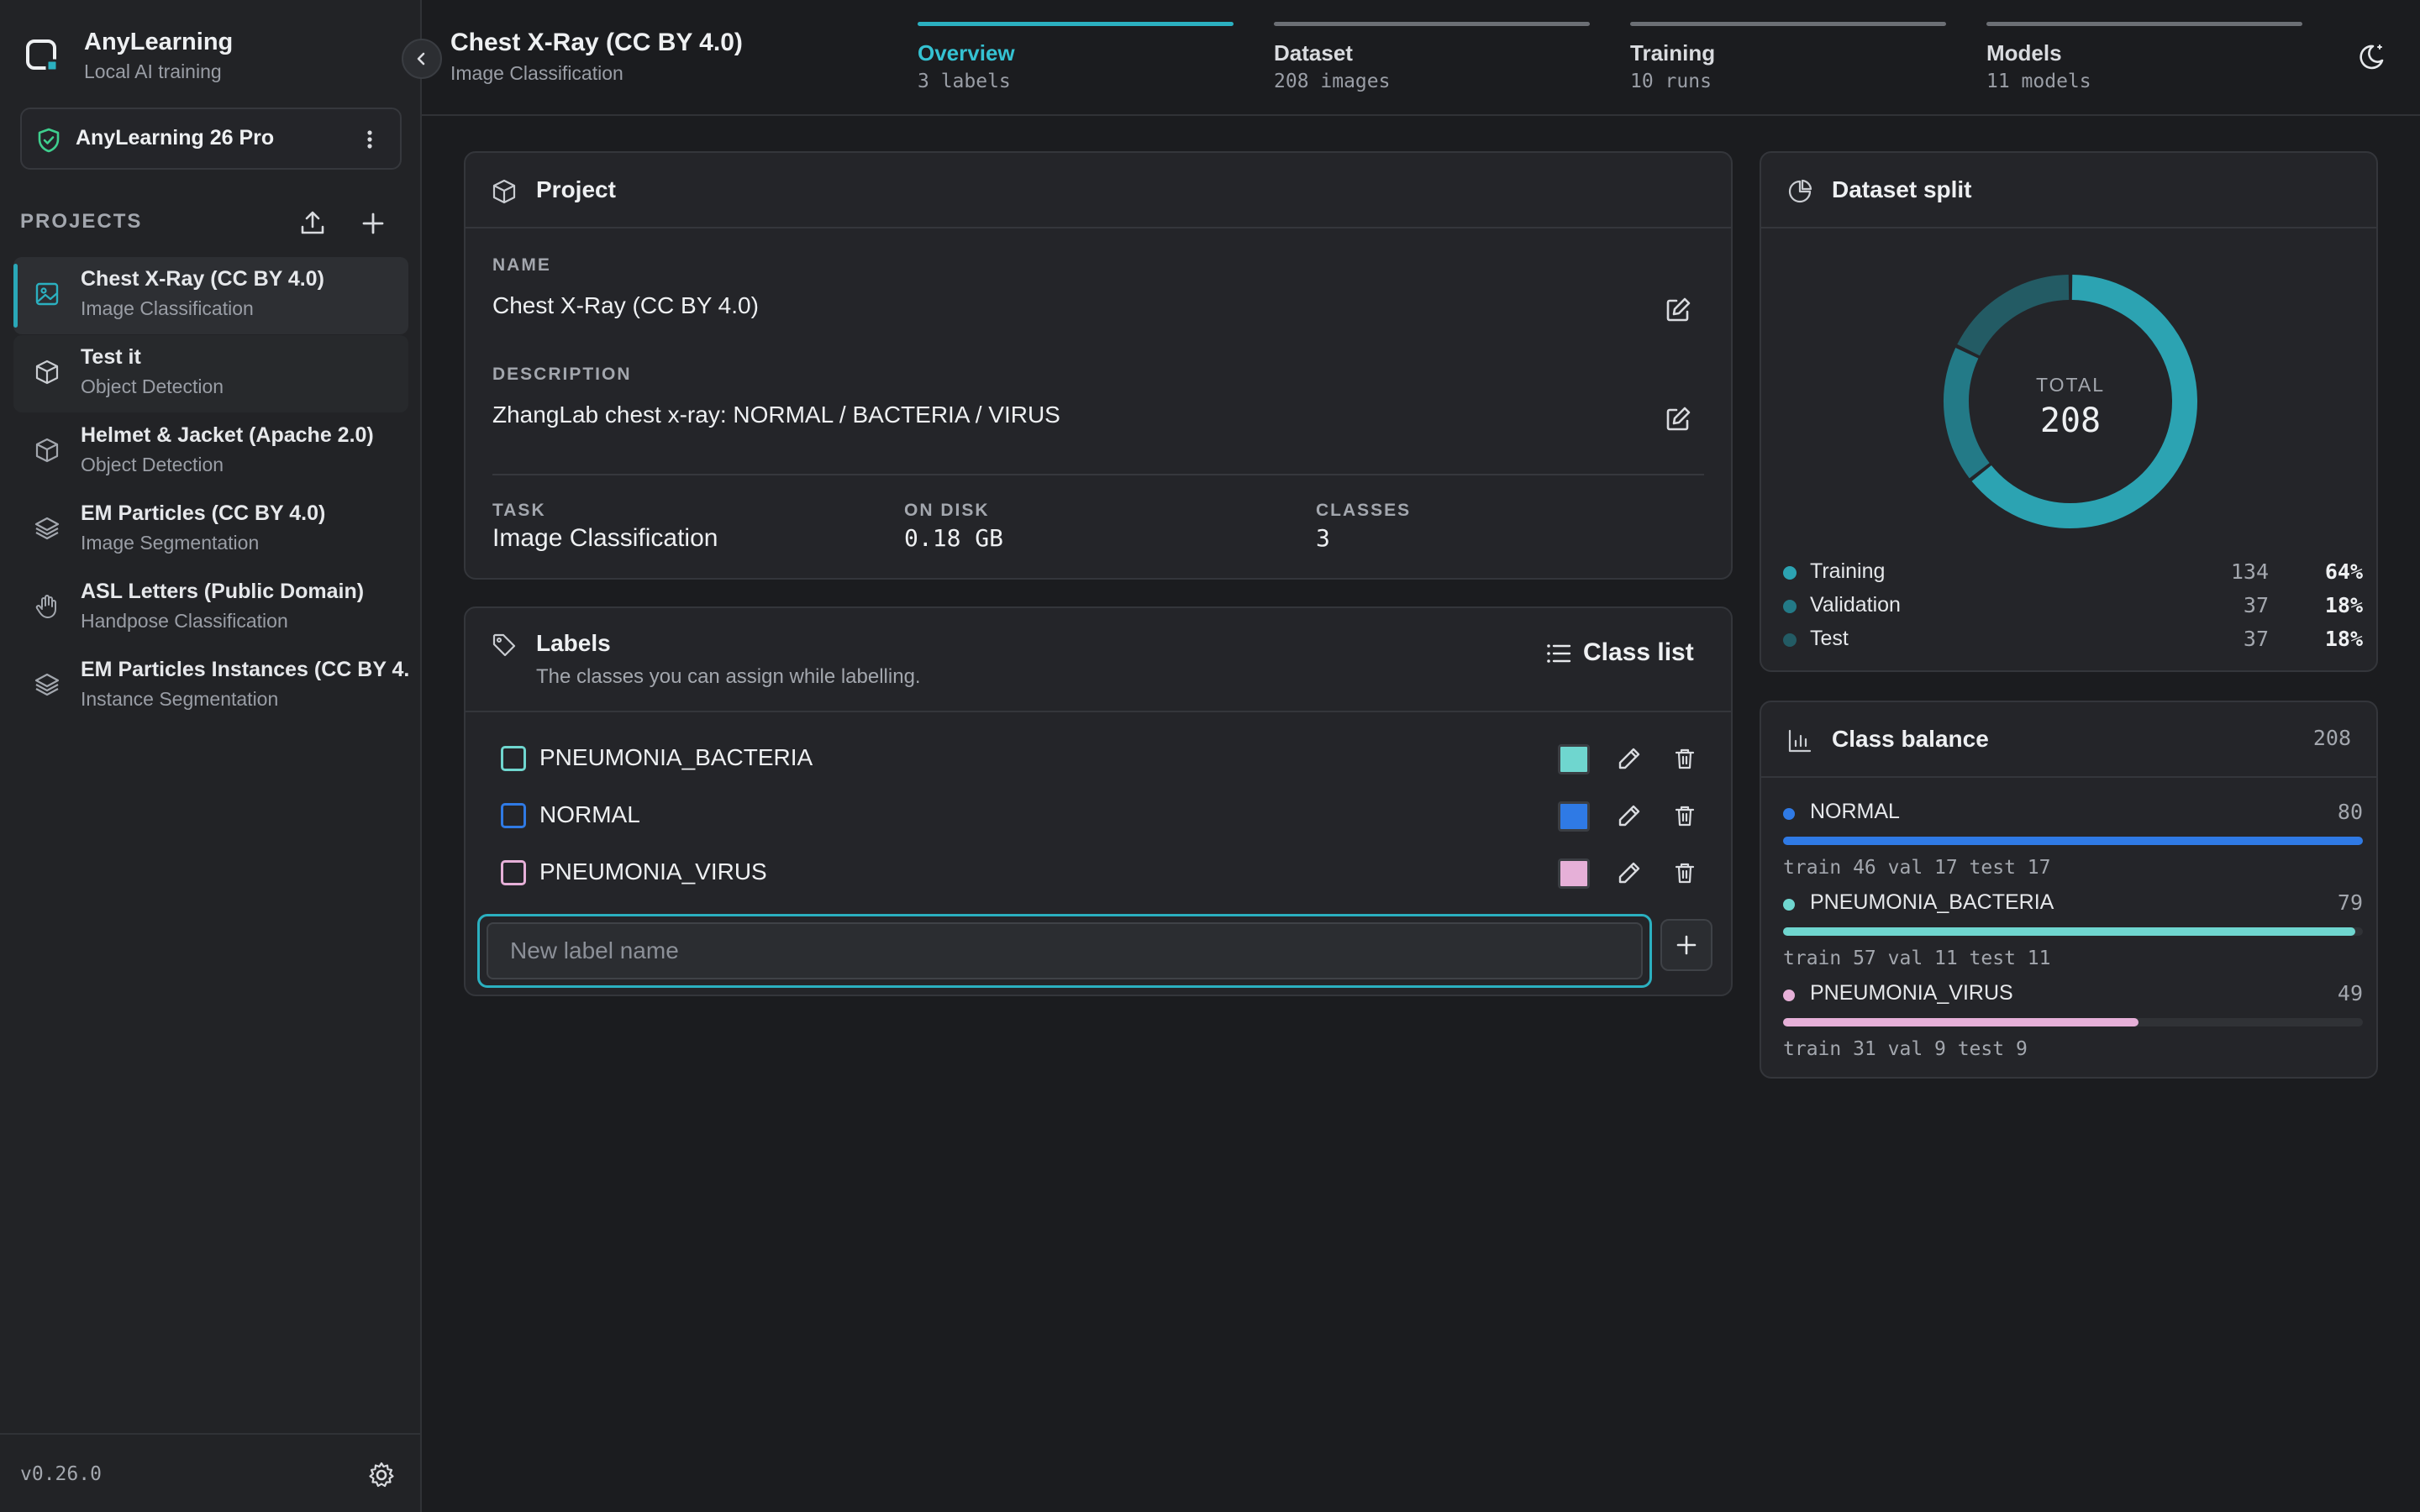 This screenshot has height=1512, width=2420. I want to click on balance-item-normal: NORMAL 80 train 46 val 17 test 17, so click(2073, 838).